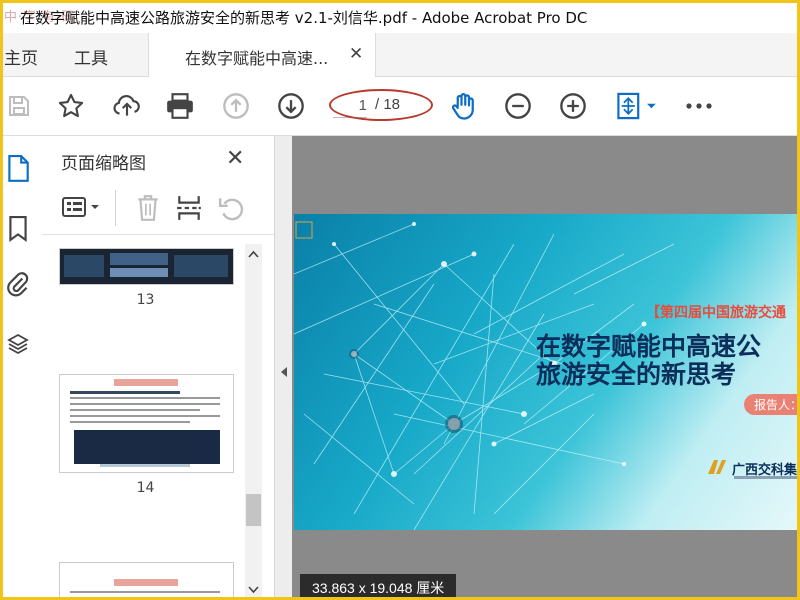 This screenshot has width=800, height=600. Describe the element at coordinates (189, 208) in the screenshot. I see `extract-page-icon` at that location.